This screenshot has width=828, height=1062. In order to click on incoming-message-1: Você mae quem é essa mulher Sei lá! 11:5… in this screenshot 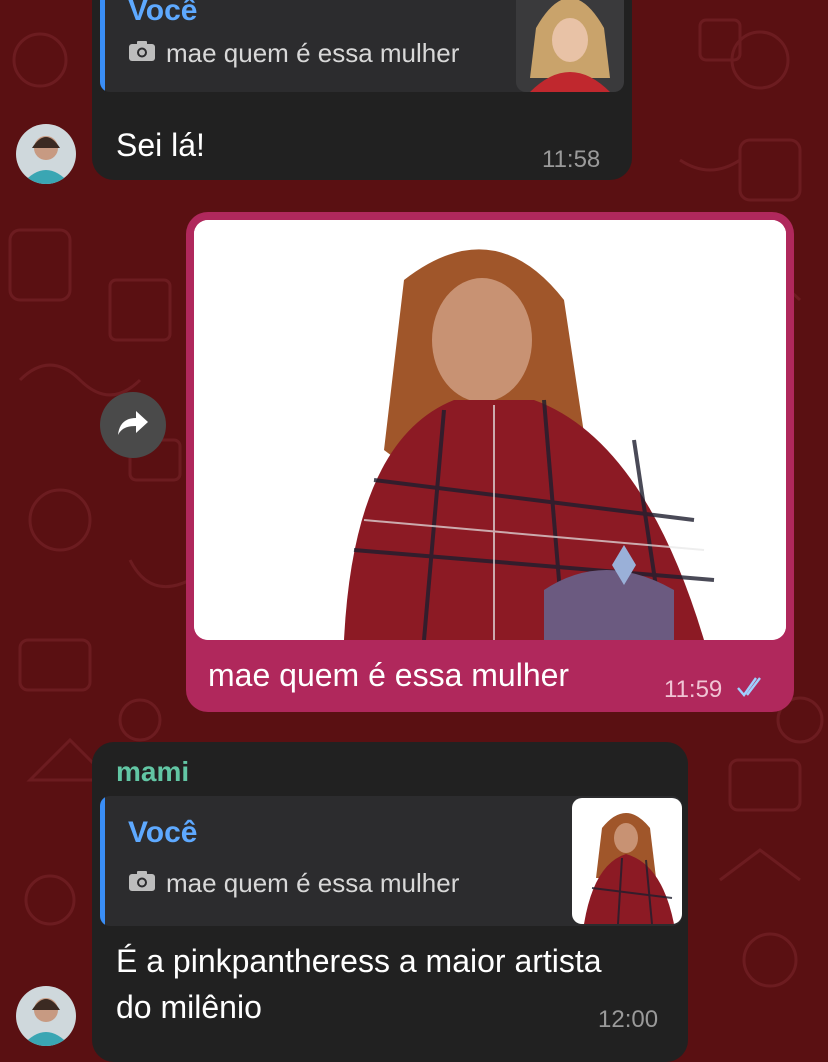, I will do `click(362, 90)`.